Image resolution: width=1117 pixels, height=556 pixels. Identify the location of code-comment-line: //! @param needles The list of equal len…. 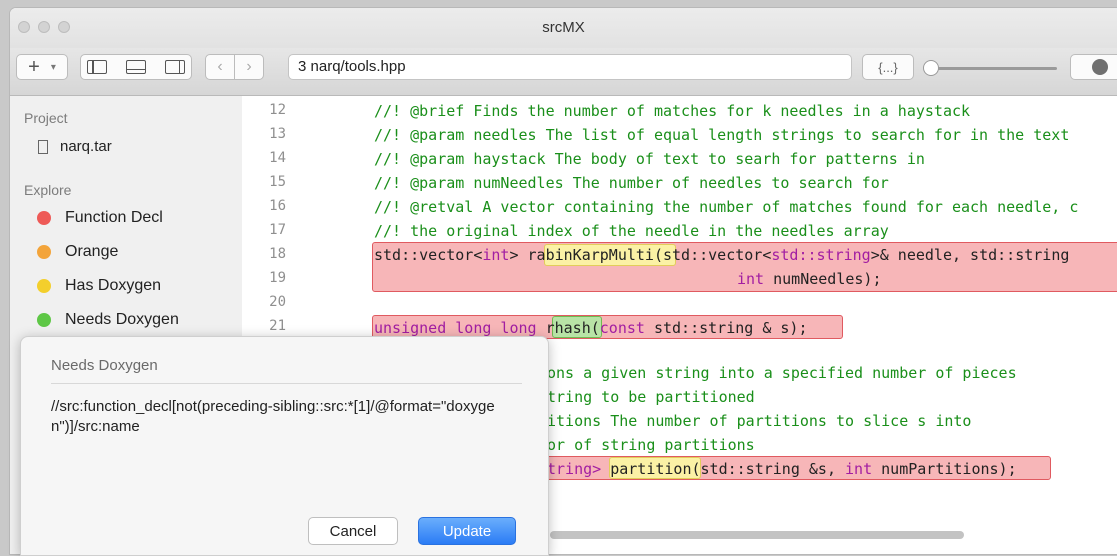
(722, 135).